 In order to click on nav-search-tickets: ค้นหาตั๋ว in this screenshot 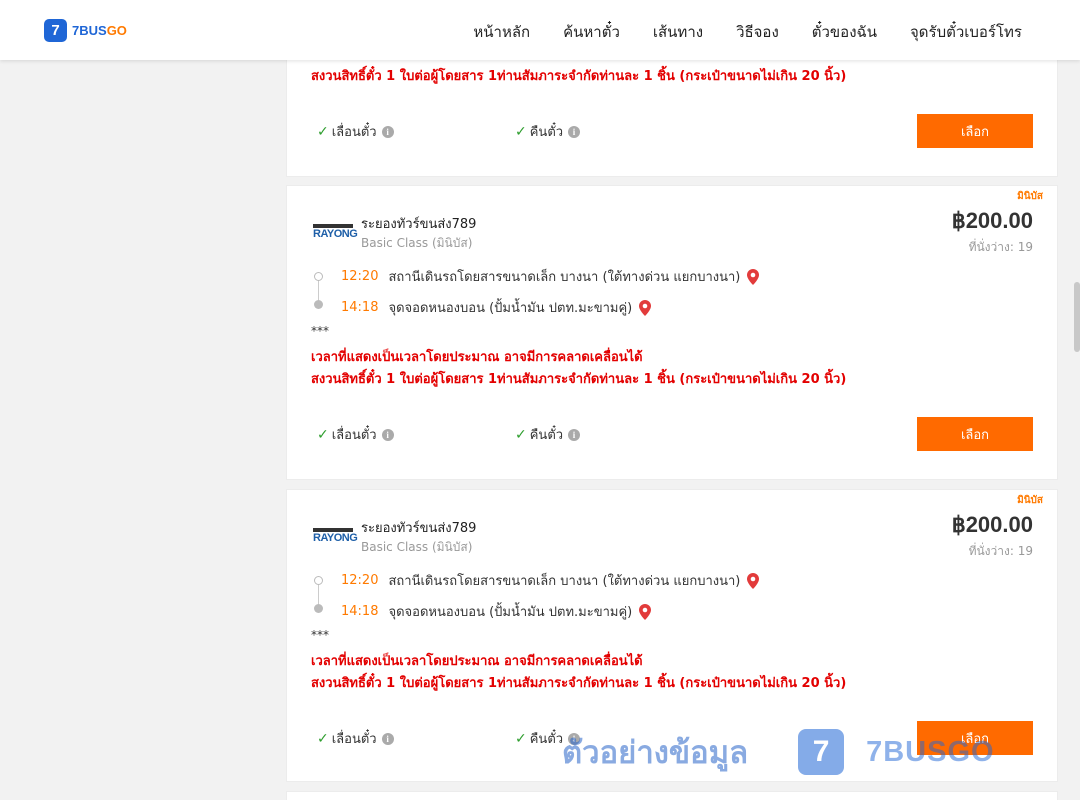, I will do `click(591, 32)`.